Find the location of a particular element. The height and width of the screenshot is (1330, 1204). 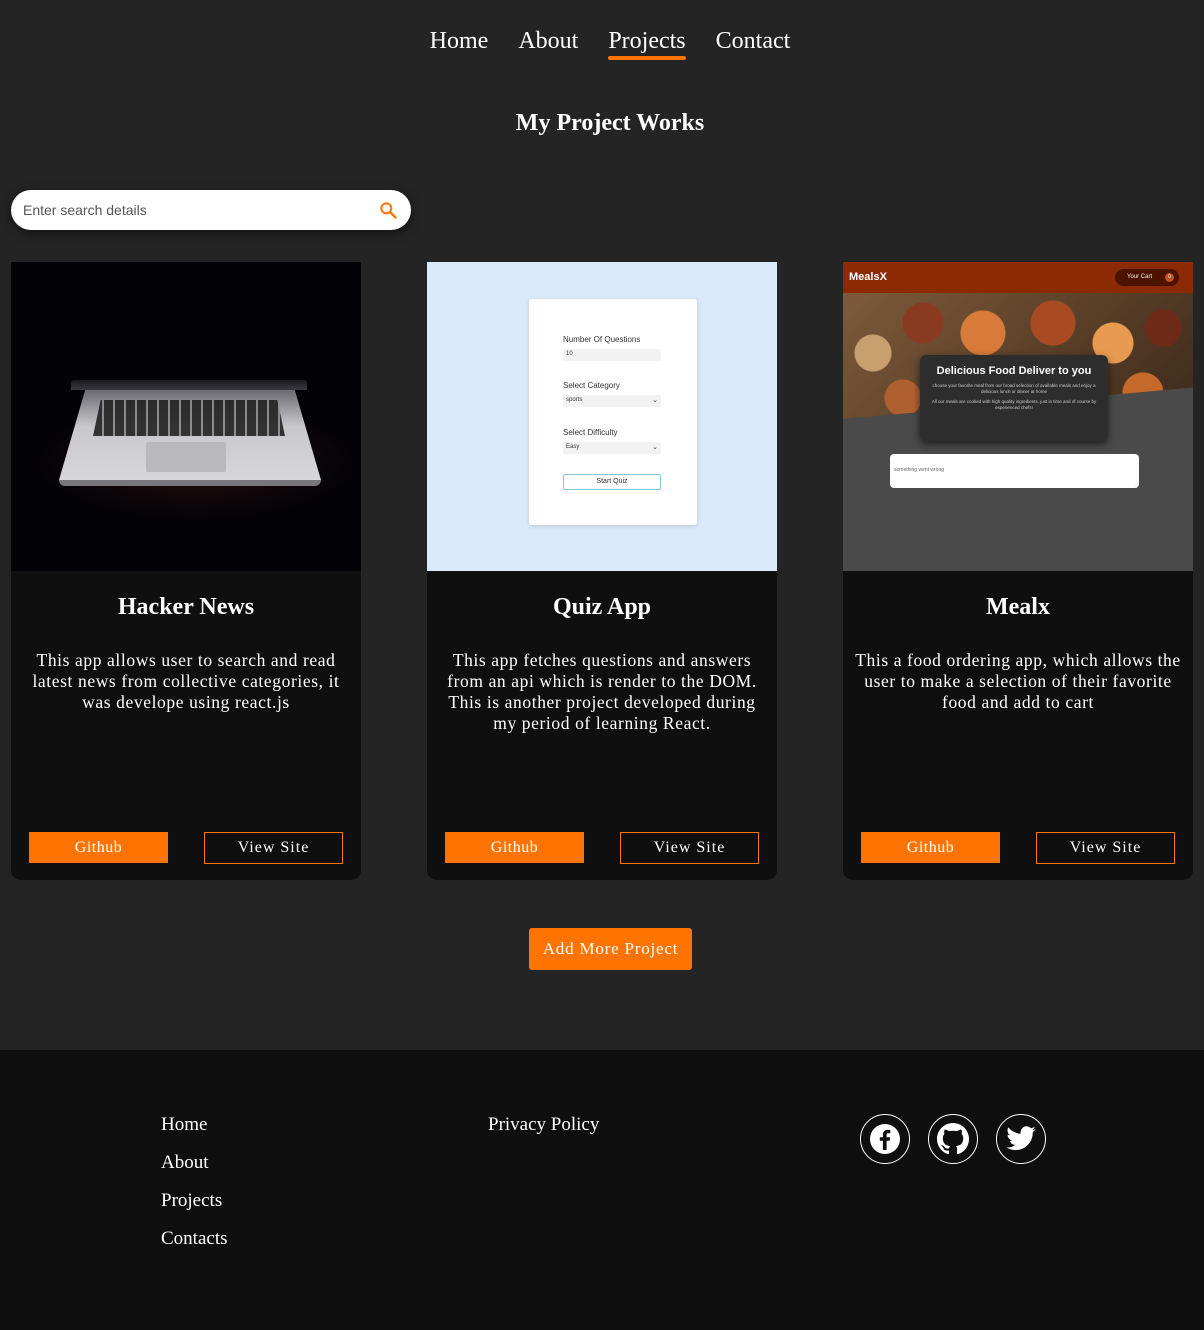

footer-legal: Privacy Policy is located at coordinates (543, 1124).